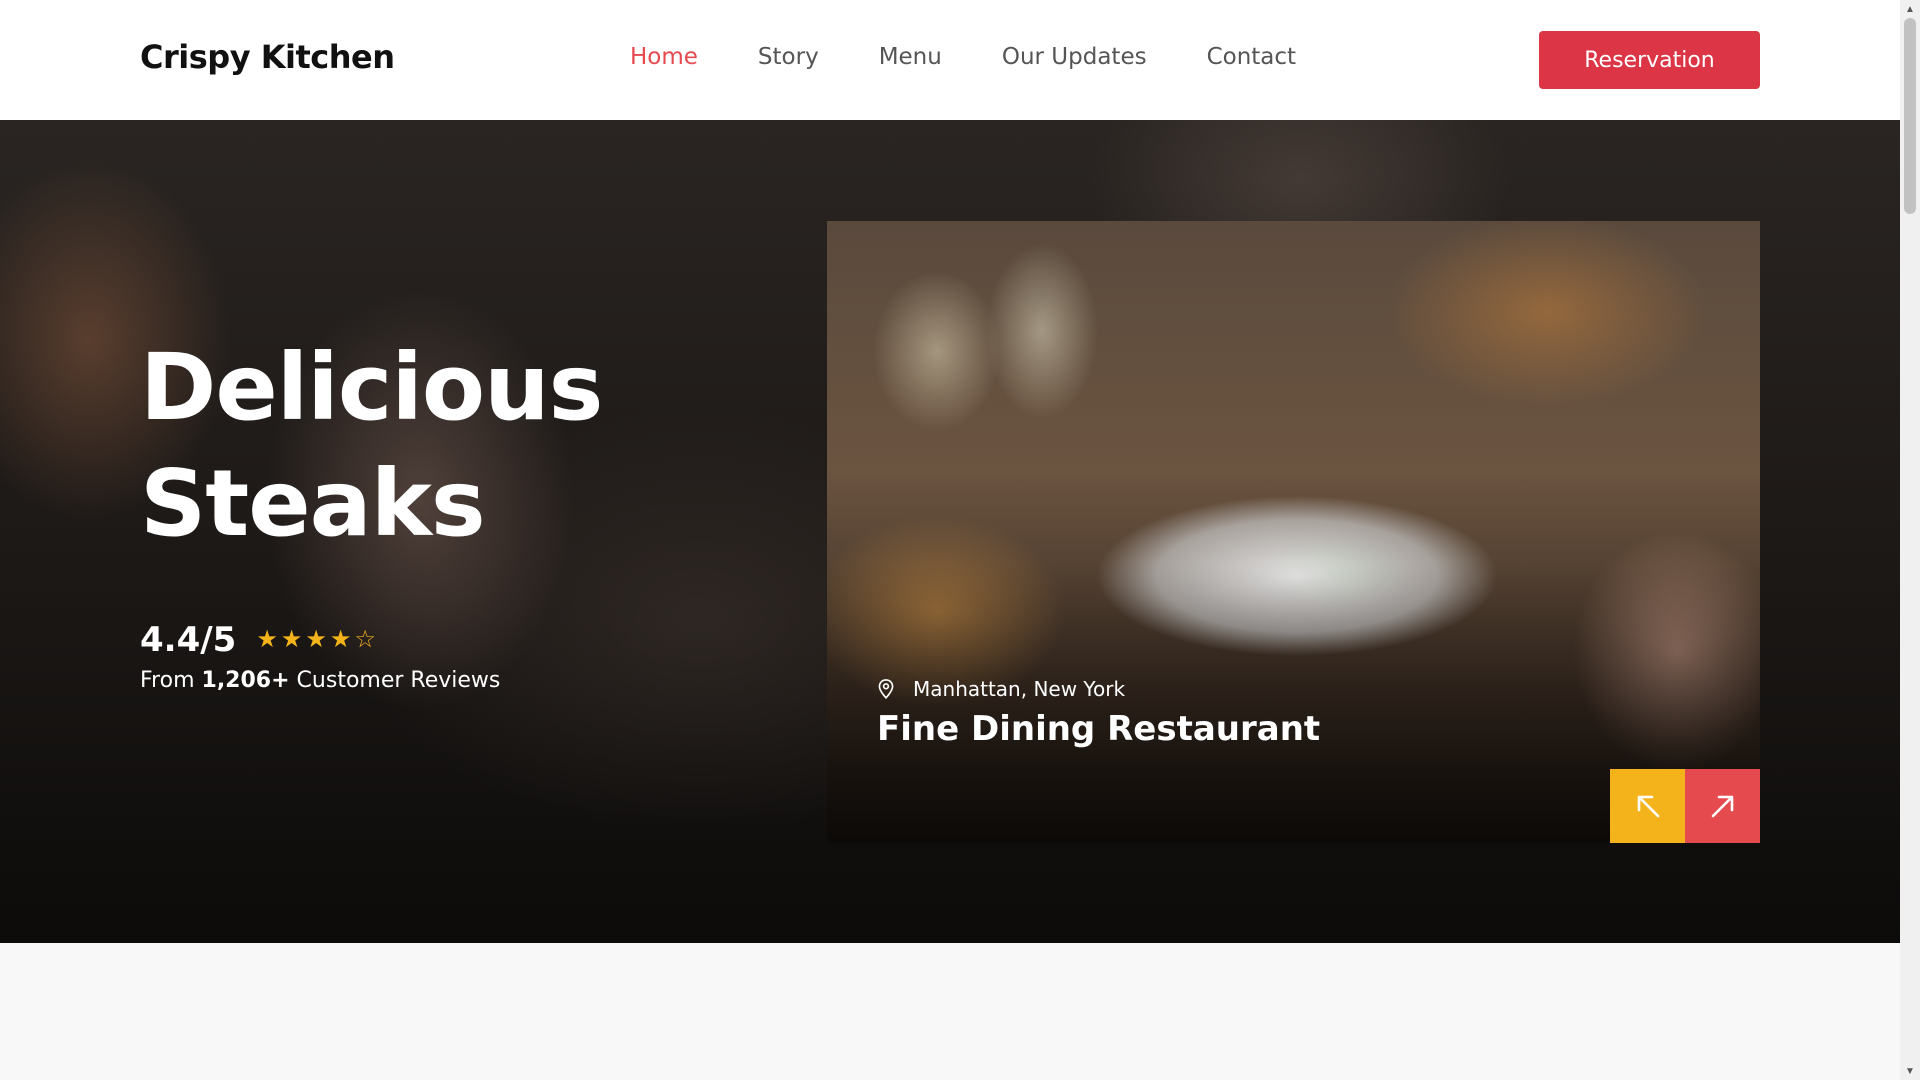 Image resolution: width=1920 pixels, height=1080 pixels. Describe the element at coordinates (886, 689) in the screenshot. I see `location-pin-icon` at that location.